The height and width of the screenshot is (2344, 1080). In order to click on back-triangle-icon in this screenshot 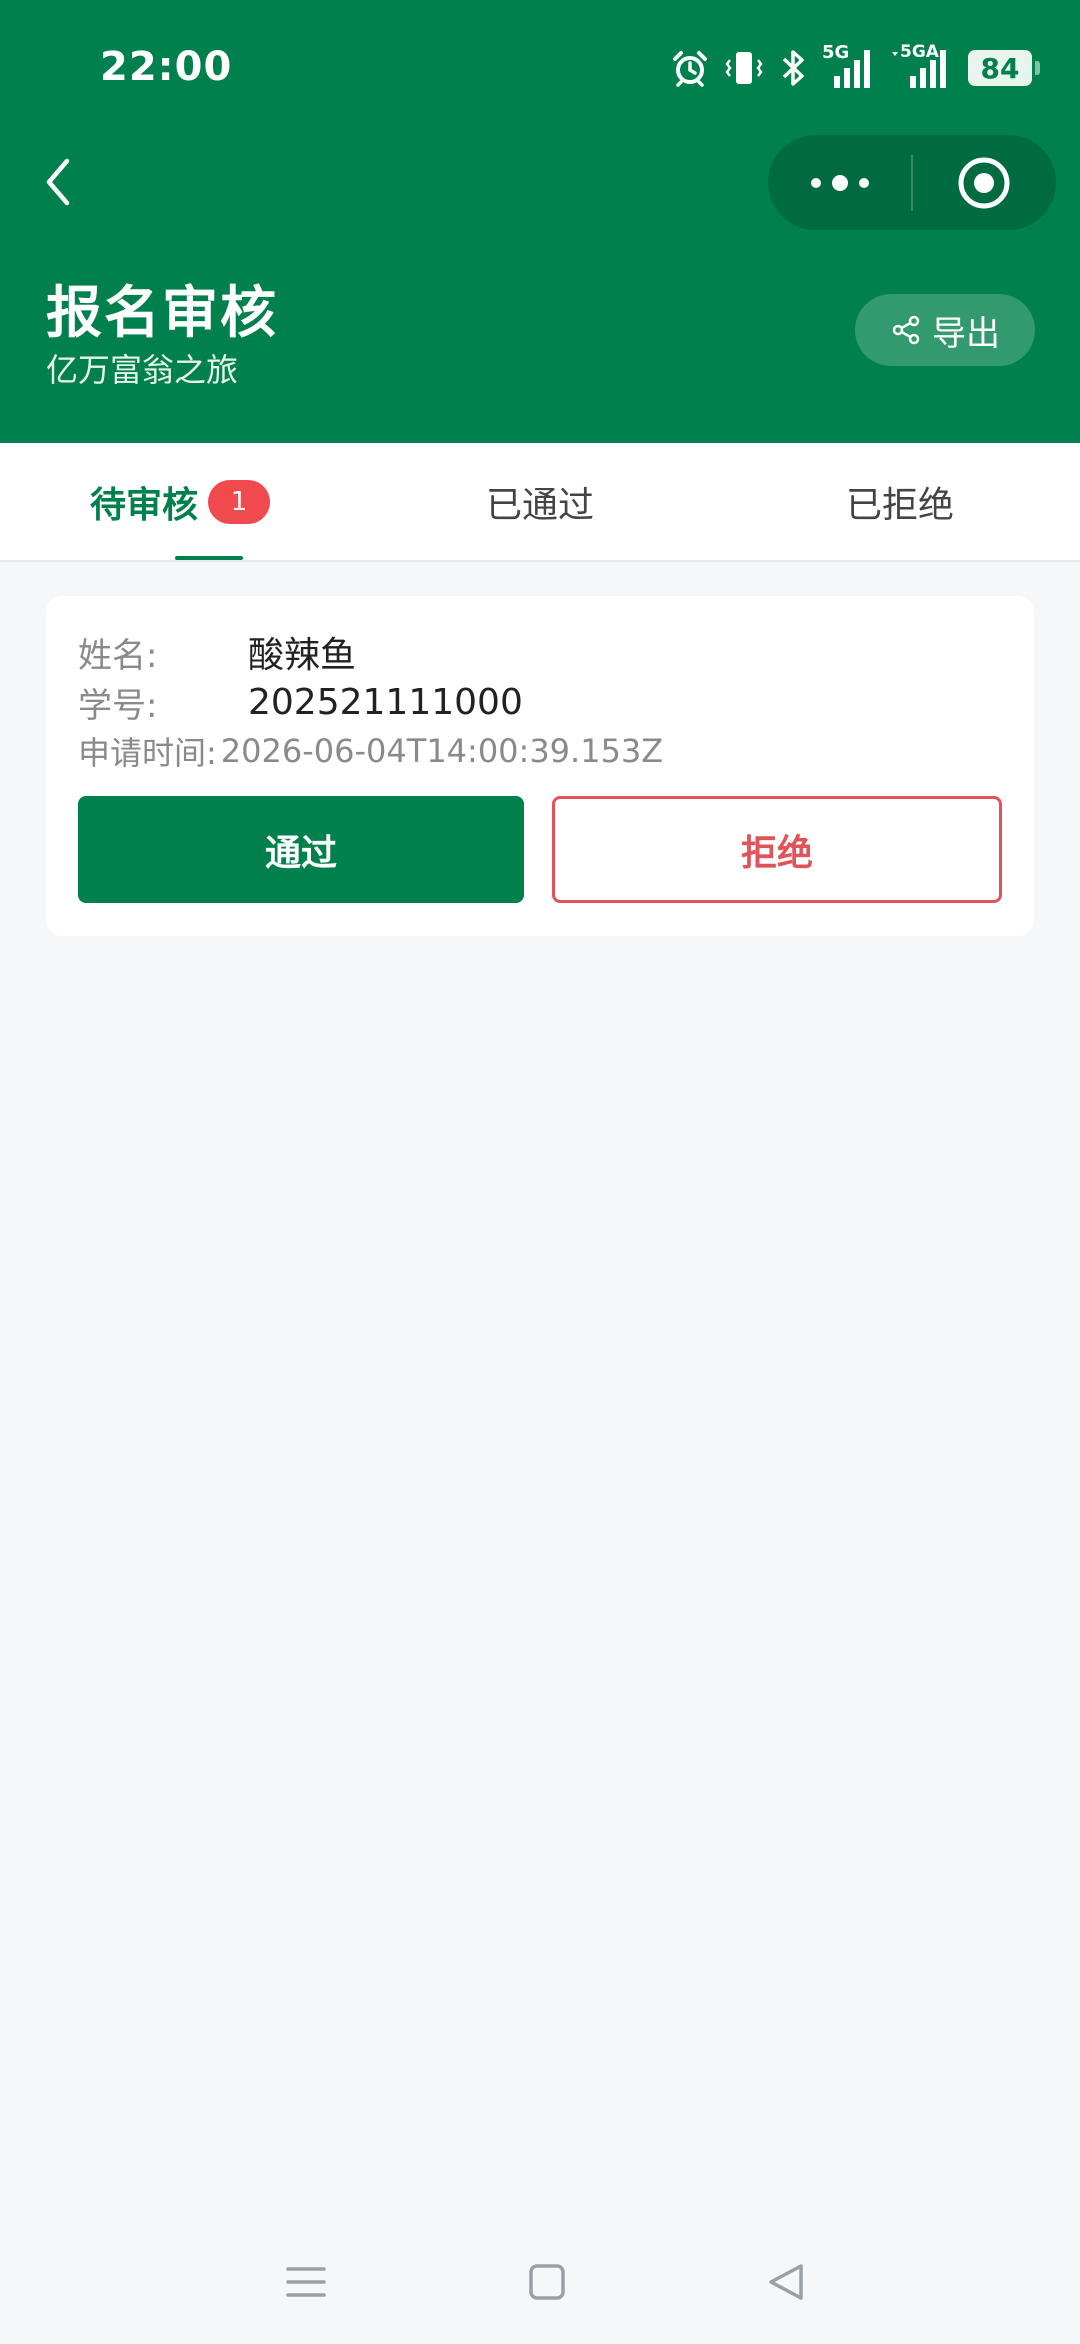, I will do `click(786, 2282)`.